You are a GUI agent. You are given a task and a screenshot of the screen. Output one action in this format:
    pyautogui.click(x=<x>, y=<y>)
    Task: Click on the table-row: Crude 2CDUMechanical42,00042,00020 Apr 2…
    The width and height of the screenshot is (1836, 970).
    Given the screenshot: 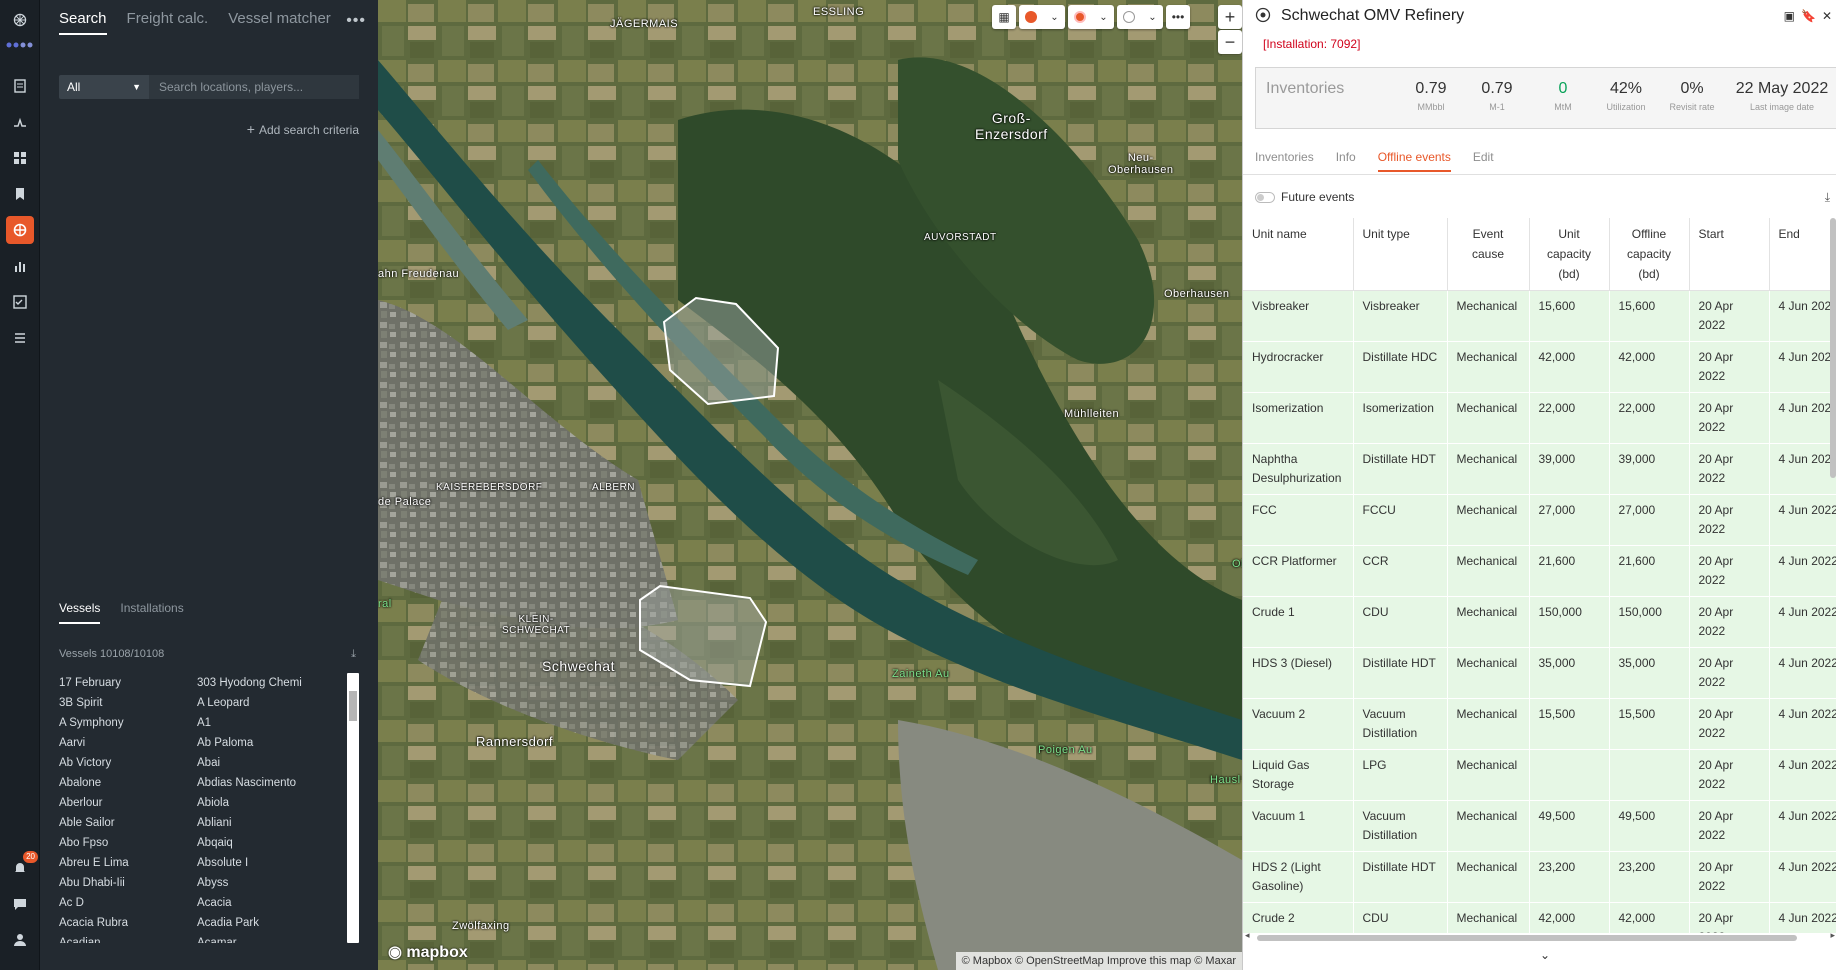 What is the action you would take?
    pyautogui.click(x=1539, y=918)
    